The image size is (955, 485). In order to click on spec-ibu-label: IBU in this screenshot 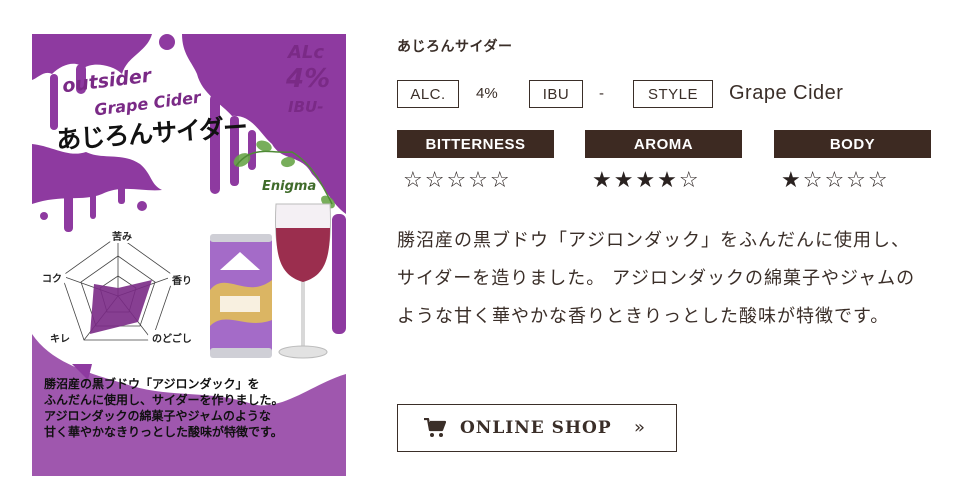, I will do `click(556, 94)`.